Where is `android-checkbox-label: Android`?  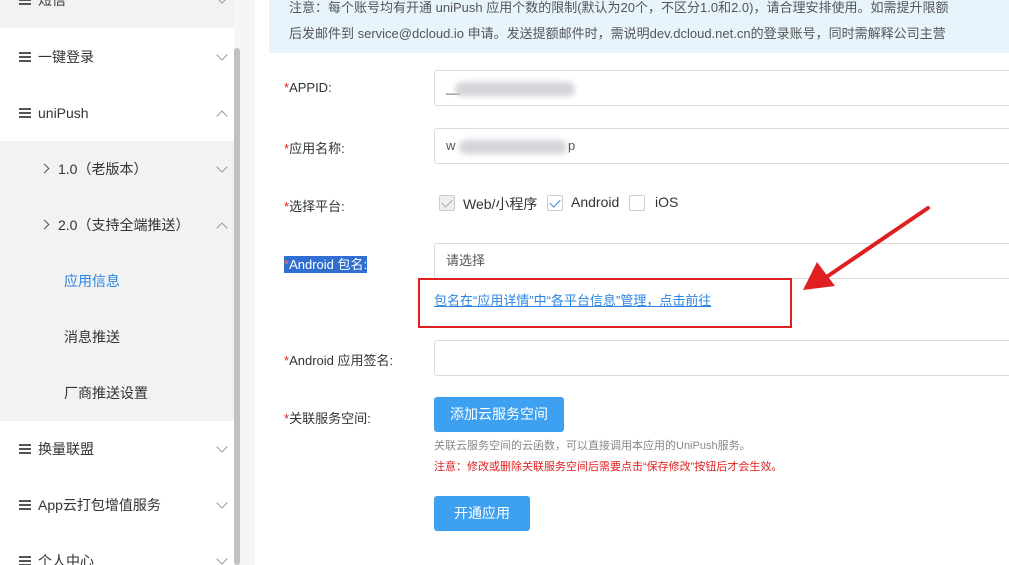 android-checkbox-label: Android is located at coordinates (595, 202).